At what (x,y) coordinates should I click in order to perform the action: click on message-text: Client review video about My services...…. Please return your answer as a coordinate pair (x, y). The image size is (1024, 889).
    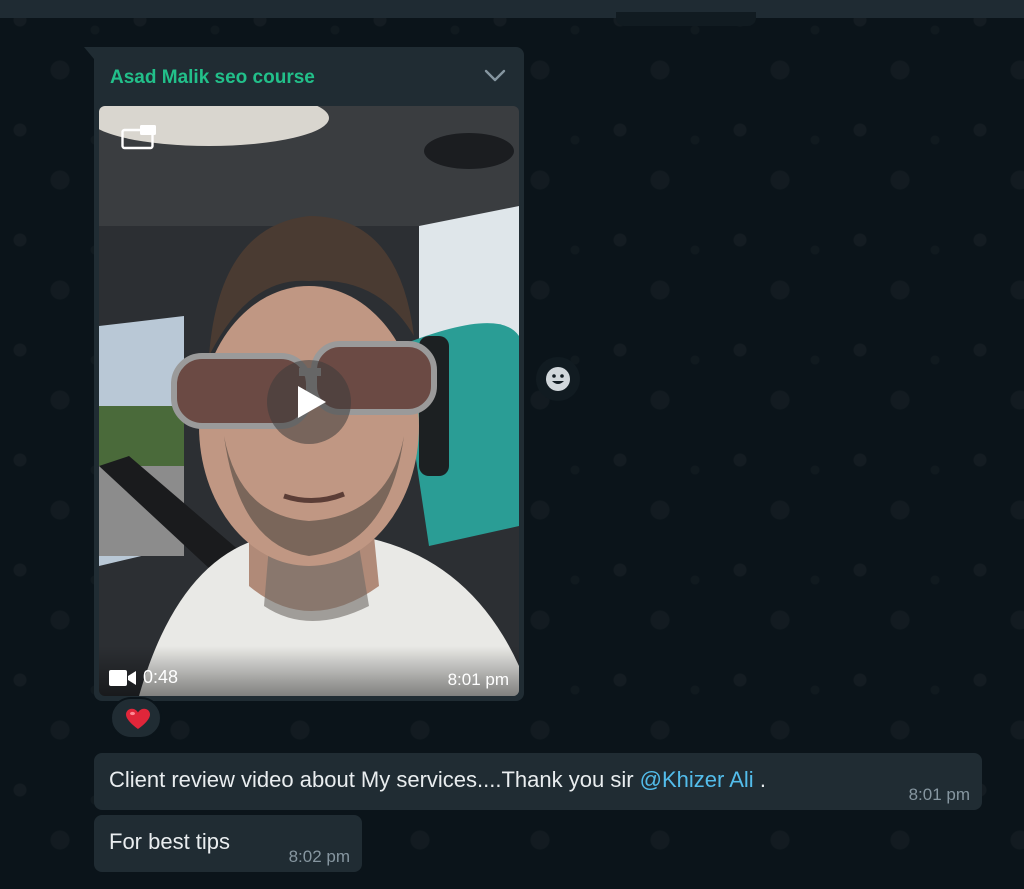
    Looking at the image, I should click on (437, 780).